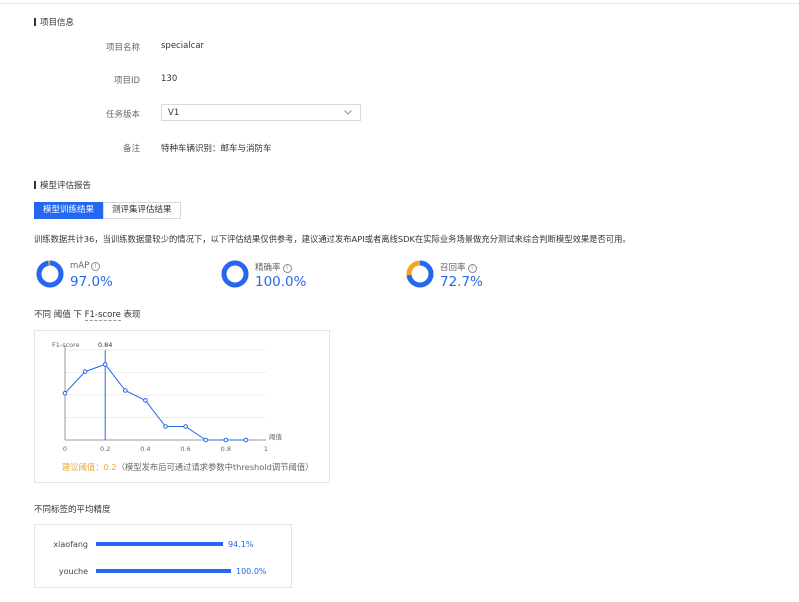  What do you see at coordinates (461, 282) in the screenshot?
I see `metric-recall-value: 72.7%` at bounding box center [461, 282].